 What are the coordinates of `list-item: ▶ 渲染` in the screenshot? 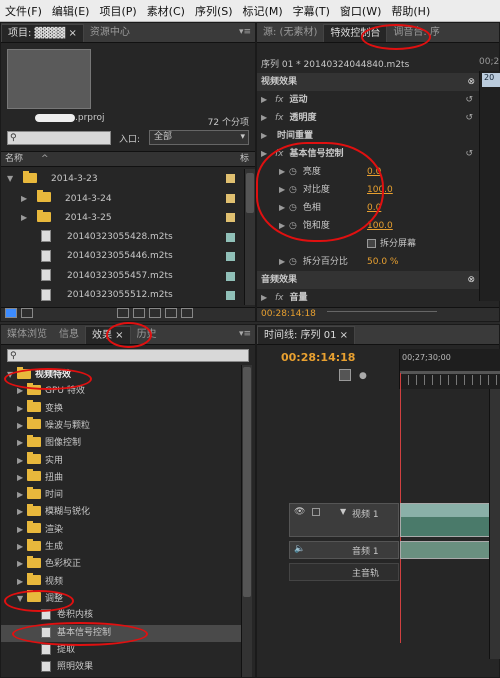 It's located at (121, 529).